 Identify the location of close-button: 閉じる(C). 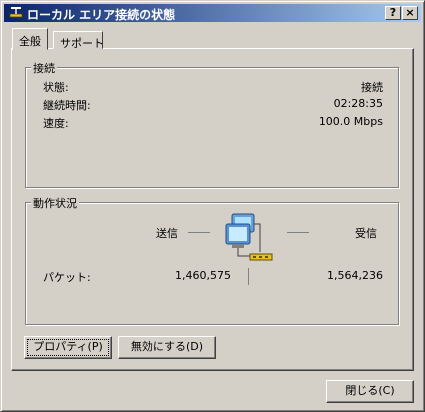
(370, 391).